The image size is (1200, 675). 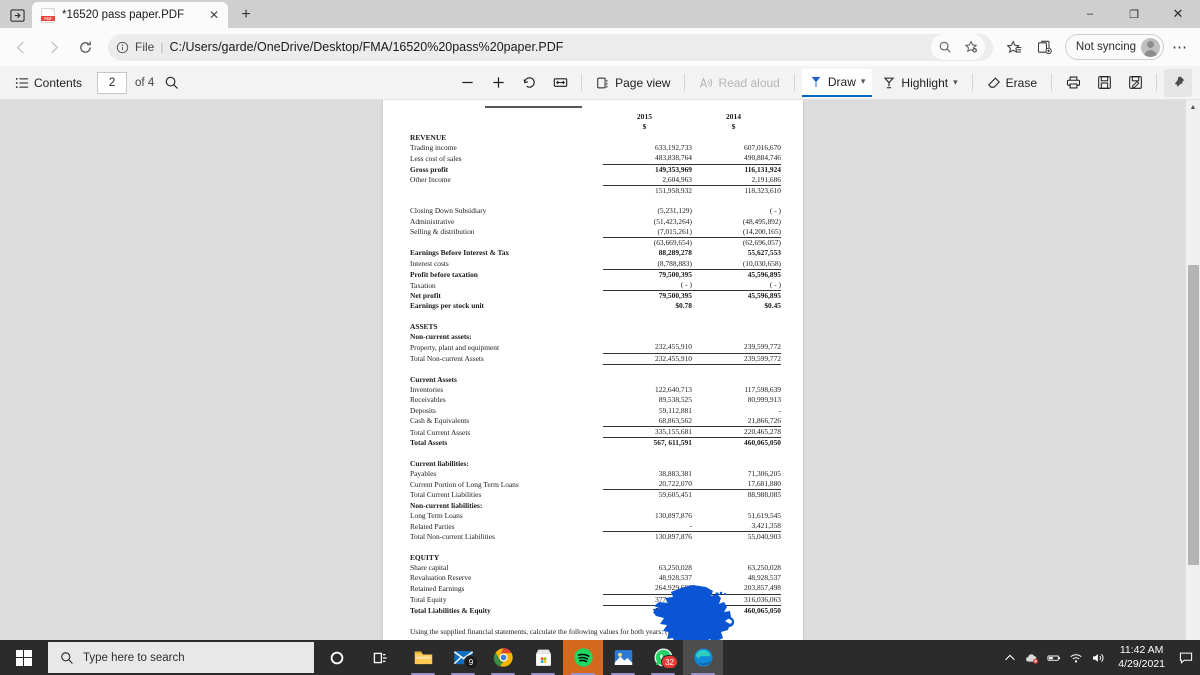 What do you see at coordinates (560, 83) in the screenshot?
I see `fit-to-width-icon` at bounding box center [560, 83].